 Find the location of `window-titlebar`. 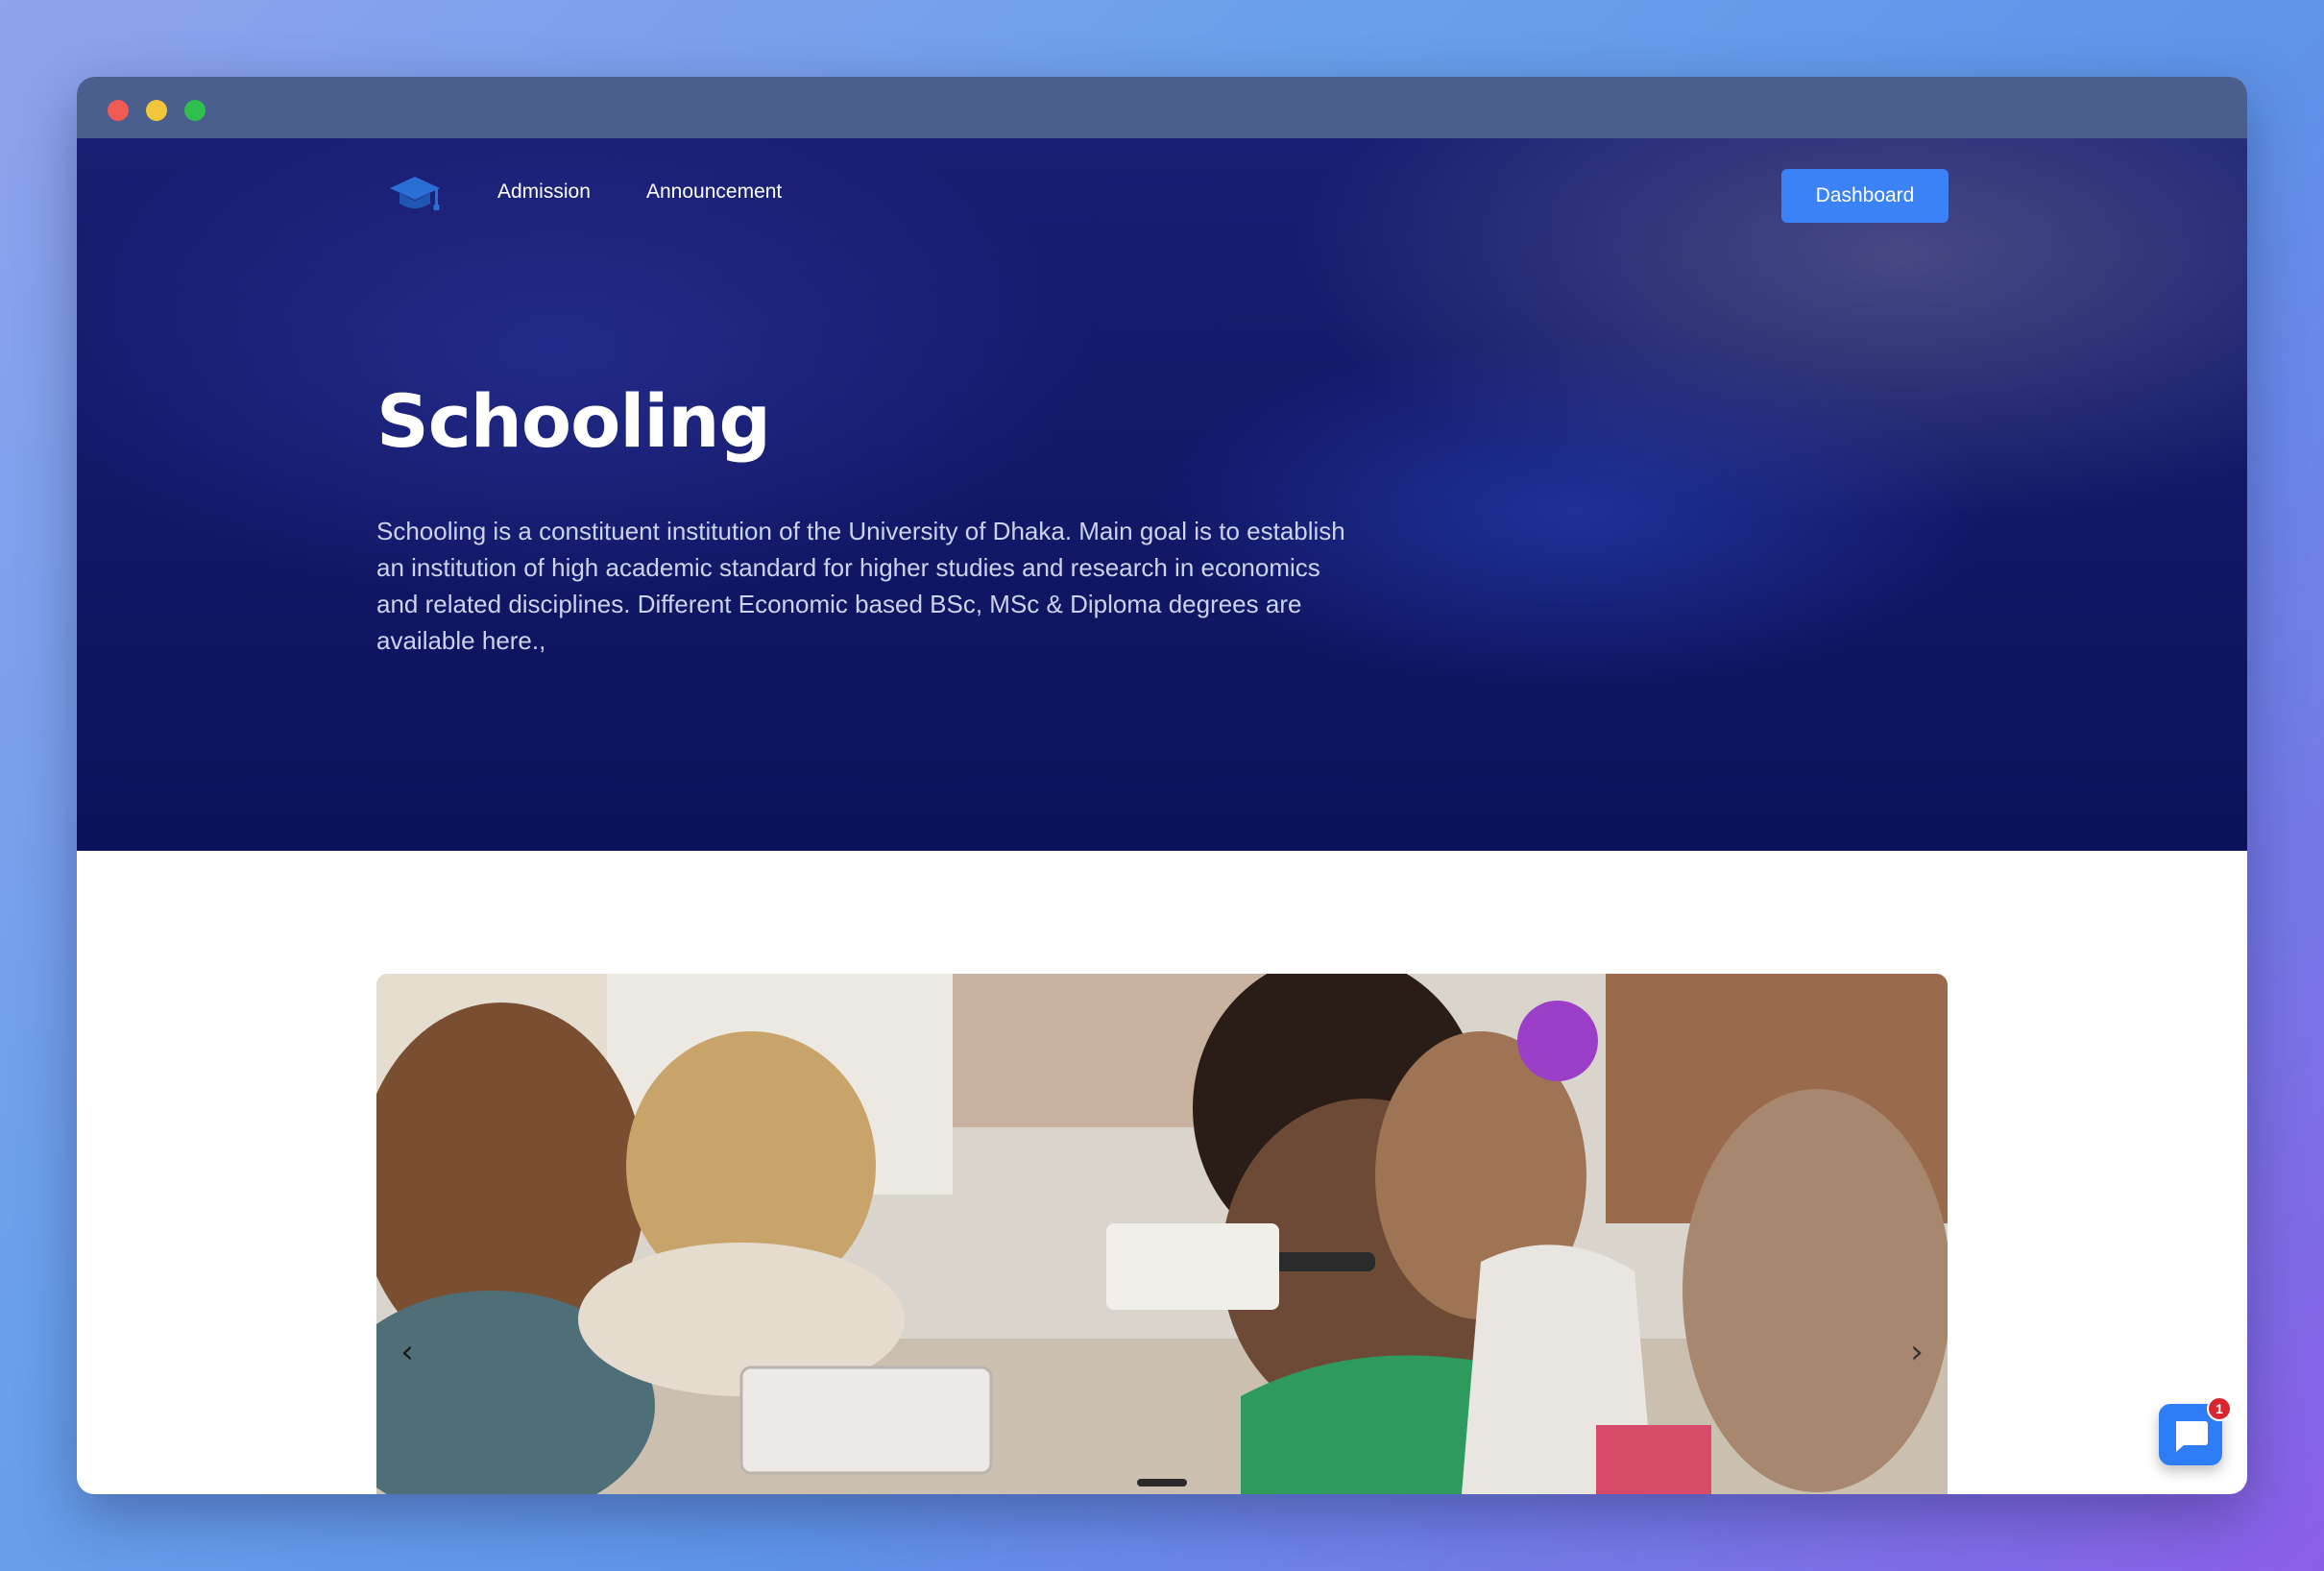

window-titlebar is located at coordinates (1162, 107).